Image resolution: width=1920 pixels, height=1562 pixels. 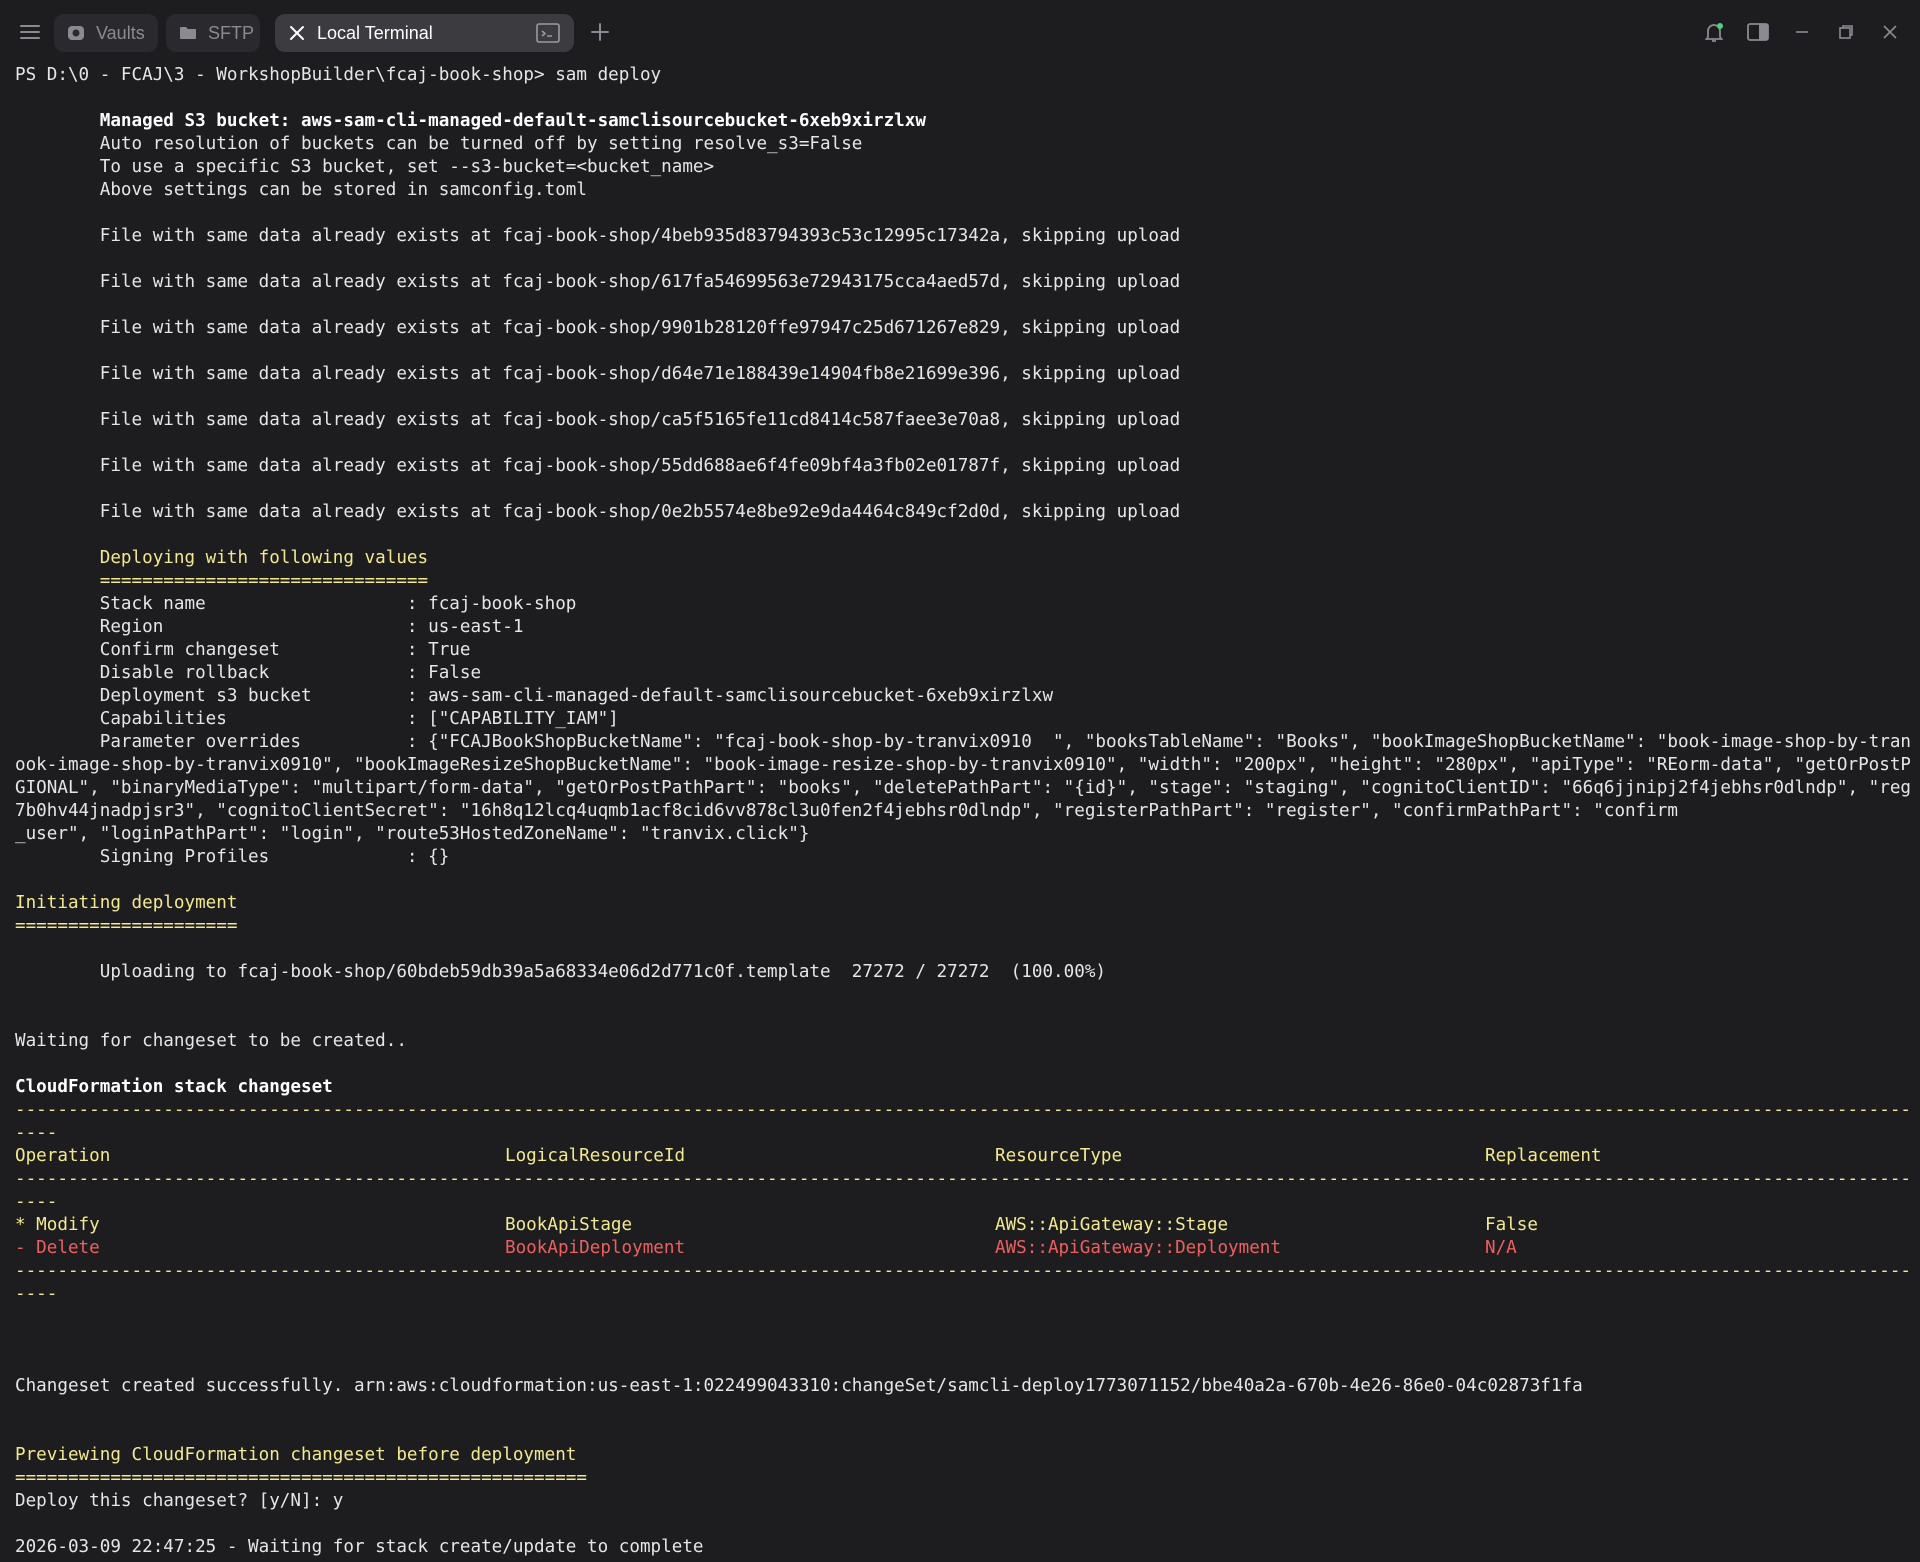 What do you see at coordinates (595, 1248) in the screenshot?
I see `row-logical-resource-id: BookApiDeployment` at bounding box center [595, 1248].